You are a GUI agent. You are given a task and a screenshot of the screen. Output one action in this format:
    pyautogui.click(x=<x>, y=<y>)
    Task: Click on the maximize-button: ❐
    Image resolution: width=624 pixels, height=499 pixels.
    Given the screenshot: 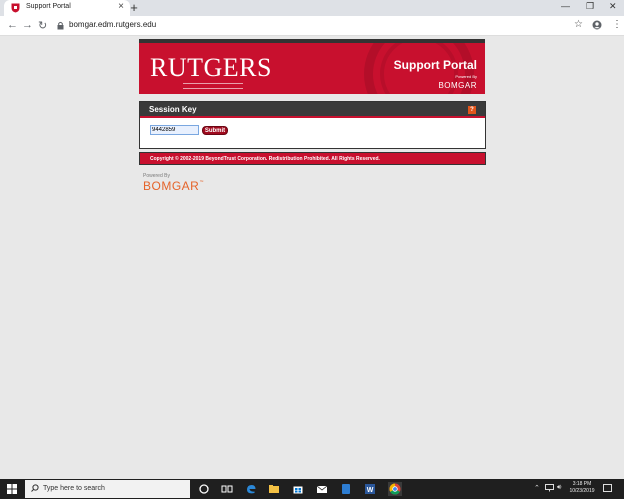 What is the action you would take?
    pyautogui.click(x=590, y=6)
    